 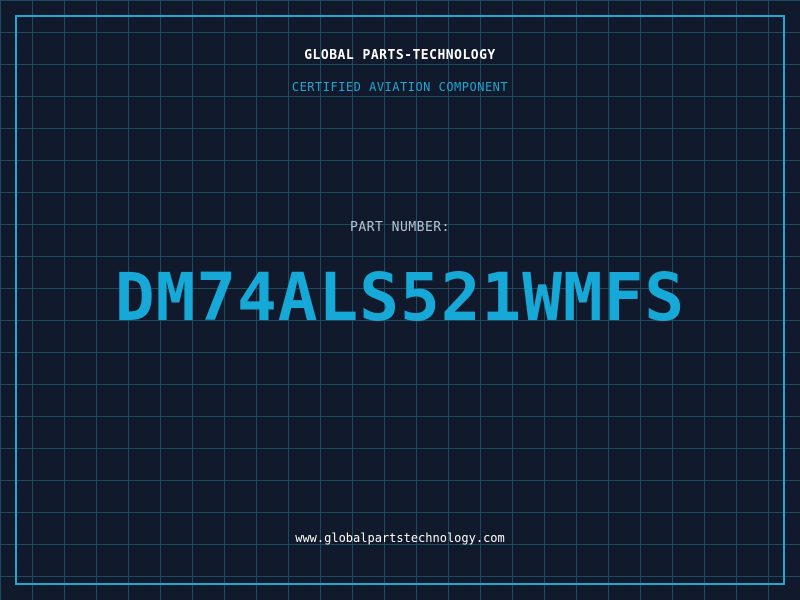 What do you see at coordinates (400, 55) in the screenshot?
I see `company-name: GLOBAL PARTS-TECHNOLOGY` at bounding box center [400, 55].